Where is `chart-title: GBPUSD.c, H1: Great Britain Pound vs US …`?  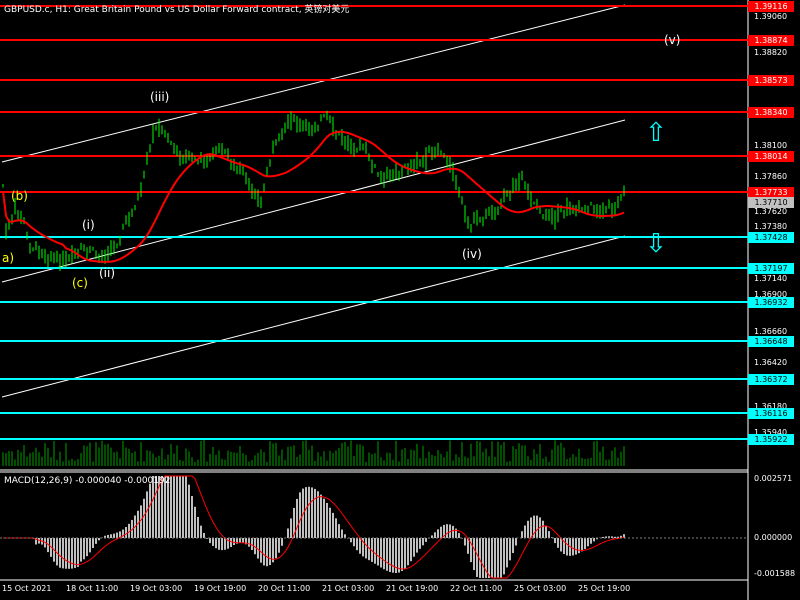
chart-title: GBPUSD.c, H1: Great Britain Pound vs US … is located at coordinates (177, 10).